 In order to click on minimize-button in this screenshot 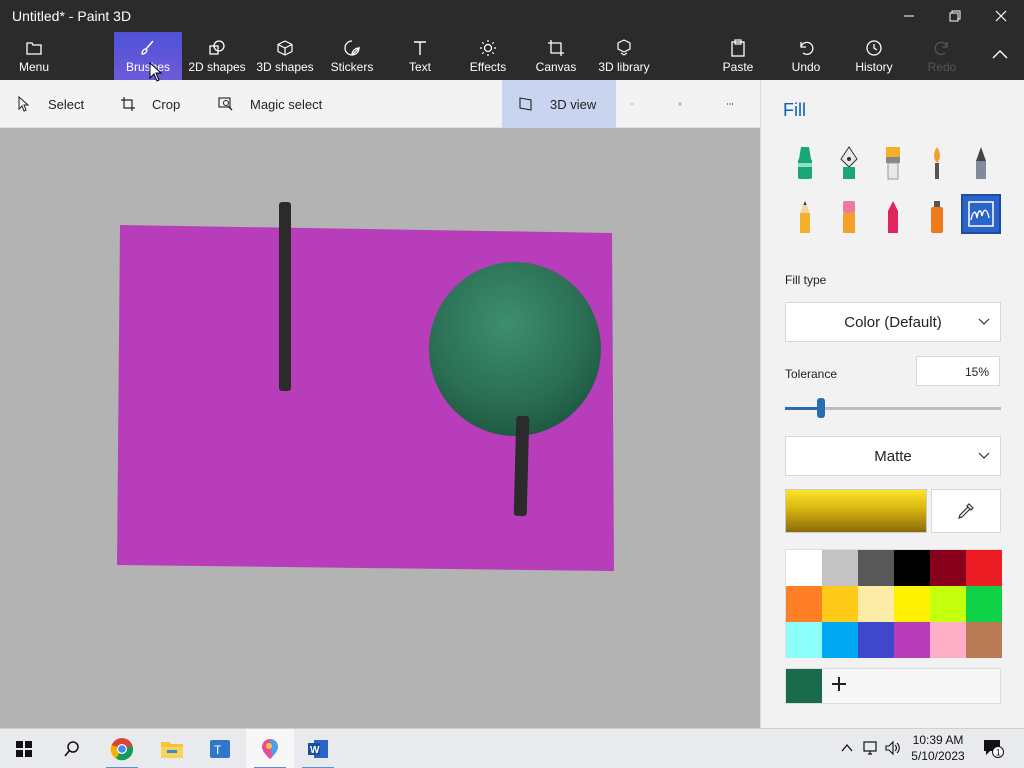, I will do `click(909, 16)`.